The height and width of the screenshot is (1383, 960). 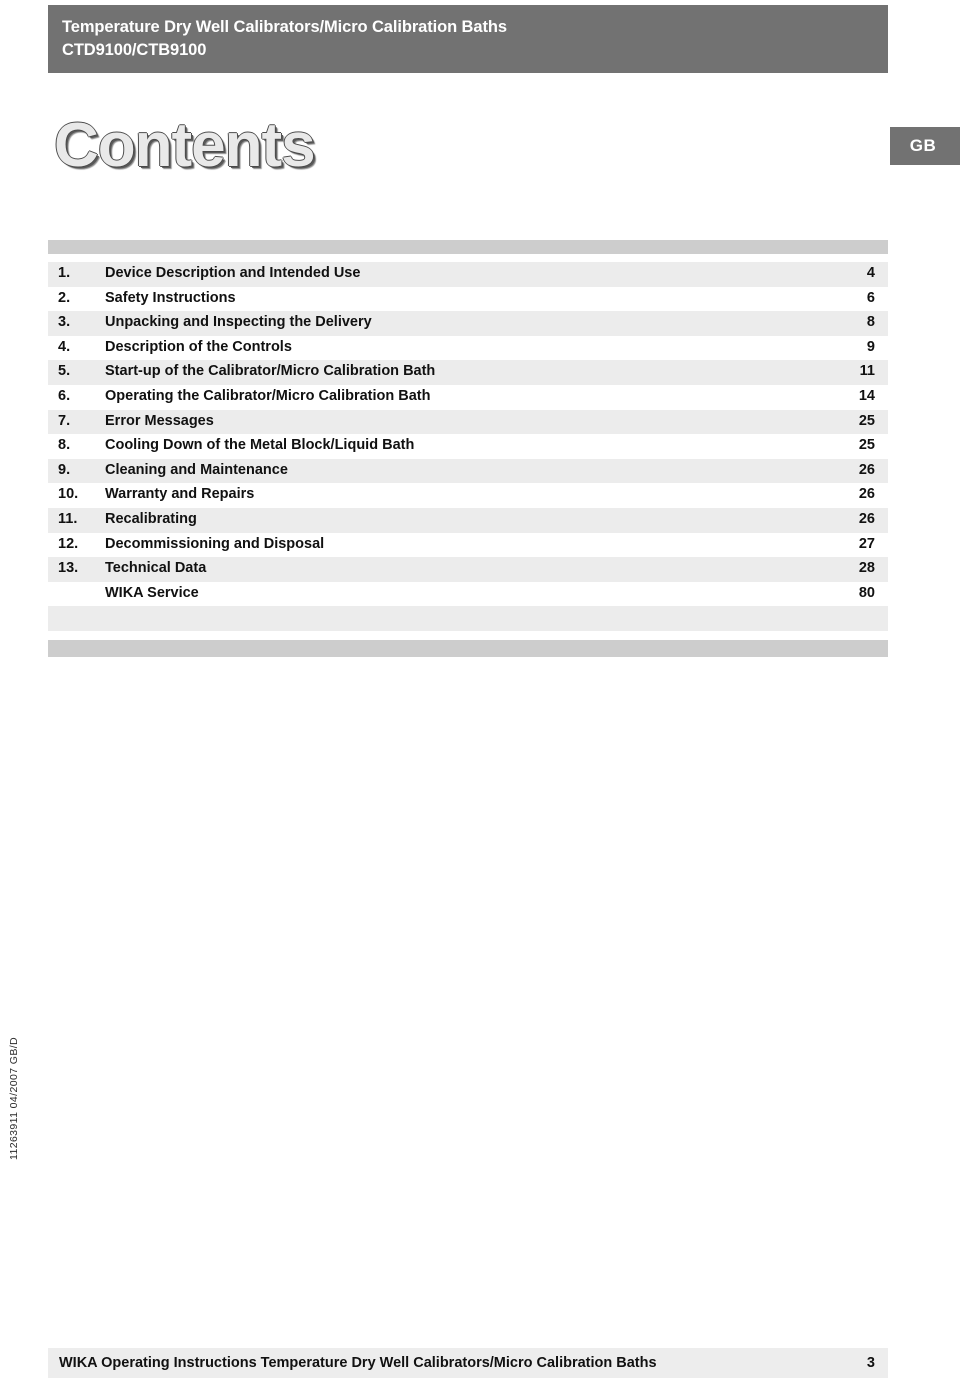 I want to click on toc-entry: 12. Decommissioning and Disposal 27, so click(x=468, y=545).